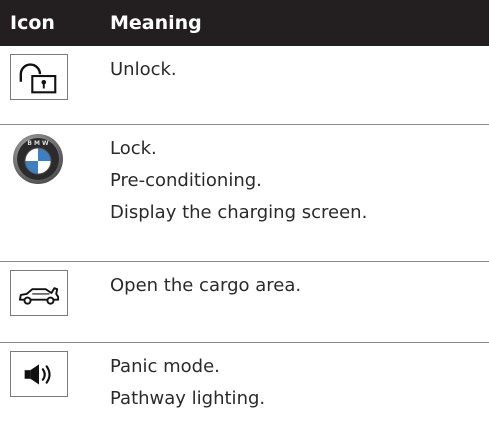 The width and height of the screenshot is (489, 442). Describe the element at coordinates (299, 85) in the screenshot. I see `meaning-cell: Unlock.` at that location.